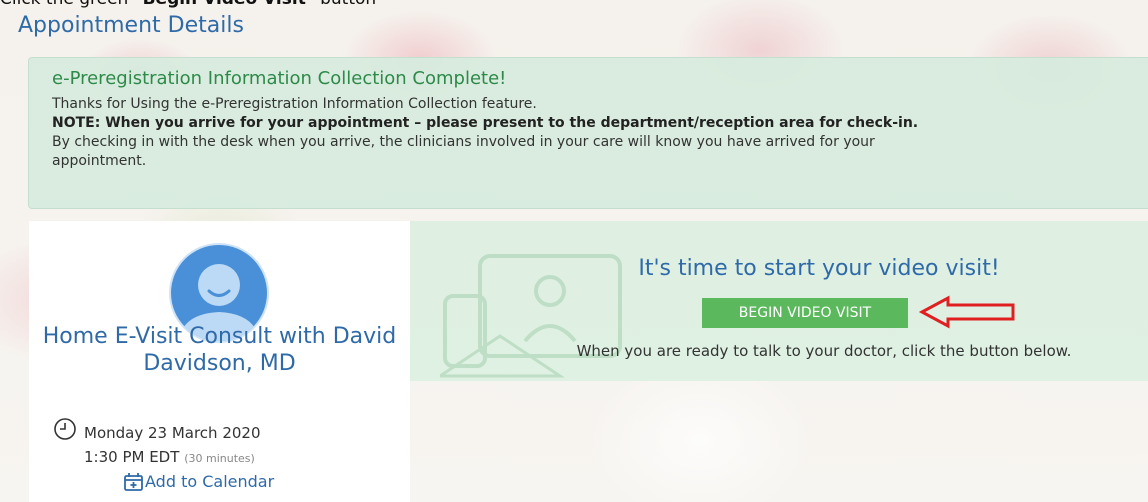 The image size is (1148, 502). I want to click on begin-video-visit-button: BEGIN VIDEO VISIT, so click(805, 313).